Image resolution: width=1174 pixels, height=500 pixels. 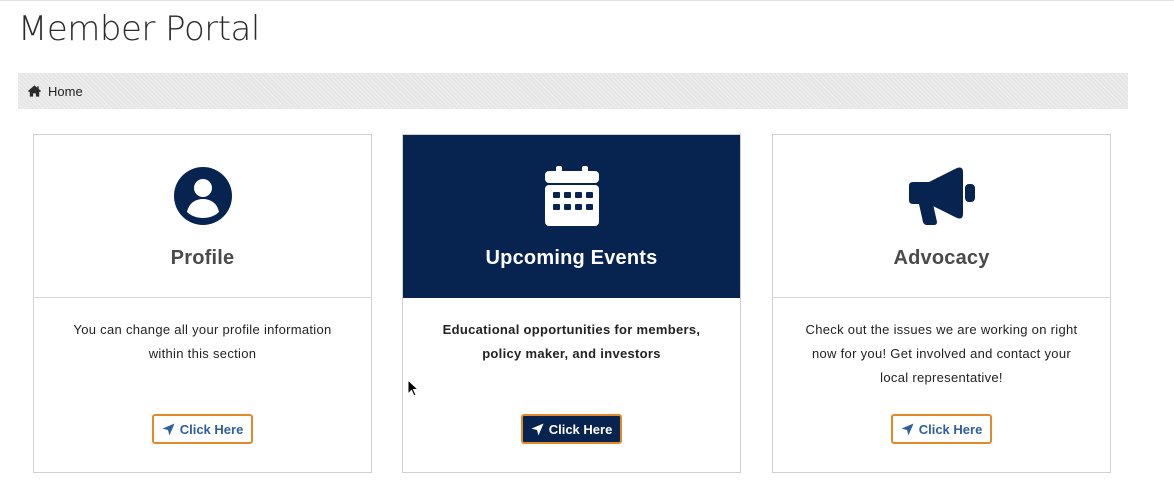 I want to click on mouse-cursor-icon, so click(x=413, y=387).